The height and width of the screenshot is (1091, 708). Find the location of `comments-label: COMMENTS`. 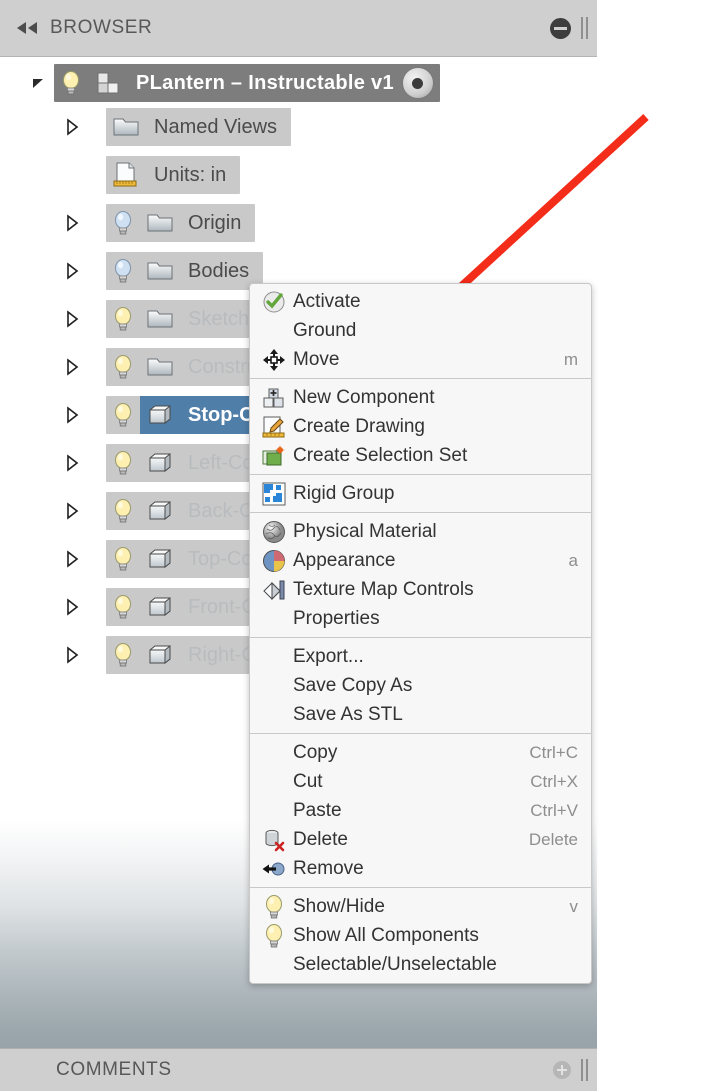

comments-label: COMMENTS is located at coordinates (114, 1069).